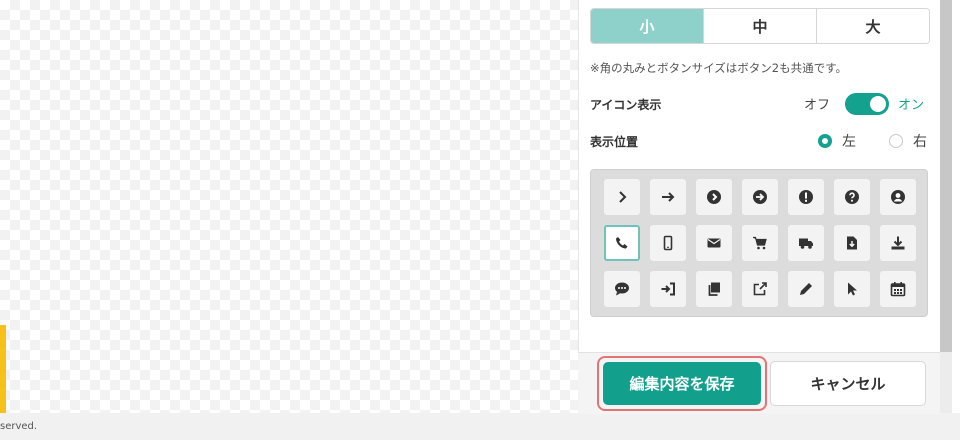  What do you see at coordinates (647, 26) in the screenshot?
I see `size-small-button: 小` at bounding box center [647, 26].